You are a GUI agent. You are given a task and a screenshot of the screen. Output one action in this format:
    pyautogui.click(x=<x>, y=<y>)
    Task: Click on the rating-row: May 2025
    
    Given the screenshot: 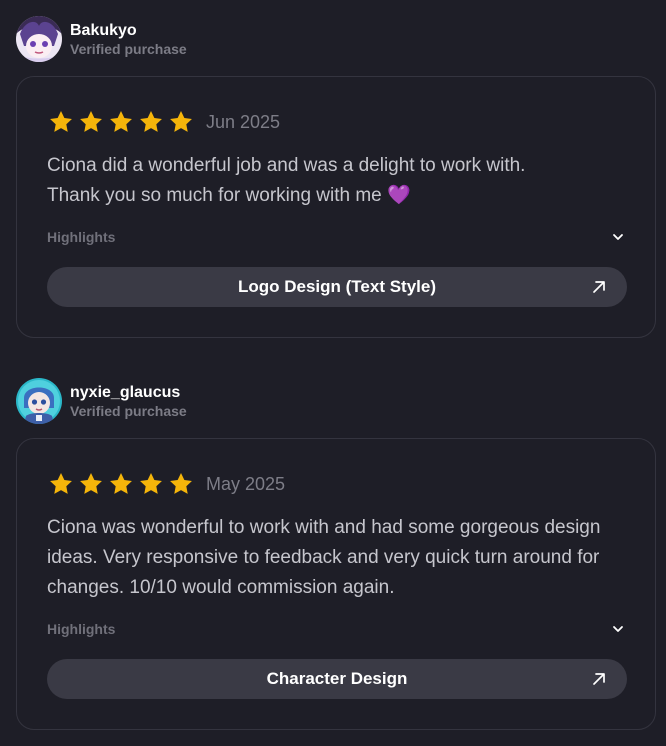 What is the action you would take?
    pyautogui.click(x=166, y=484)
    